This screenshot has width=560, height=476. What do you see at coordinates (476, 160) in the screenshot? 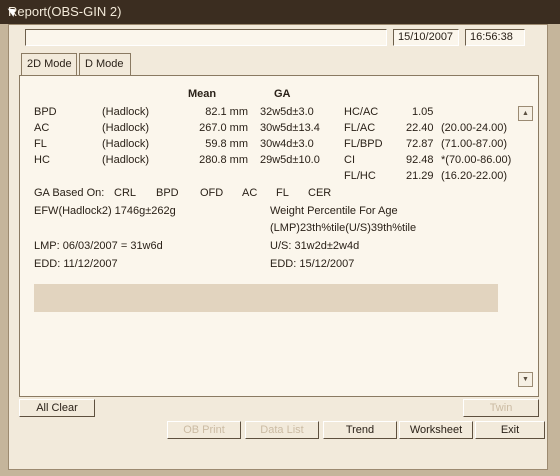
I see `ratio-range: *(70.00-86.00)` at bounding box center [476, 160].